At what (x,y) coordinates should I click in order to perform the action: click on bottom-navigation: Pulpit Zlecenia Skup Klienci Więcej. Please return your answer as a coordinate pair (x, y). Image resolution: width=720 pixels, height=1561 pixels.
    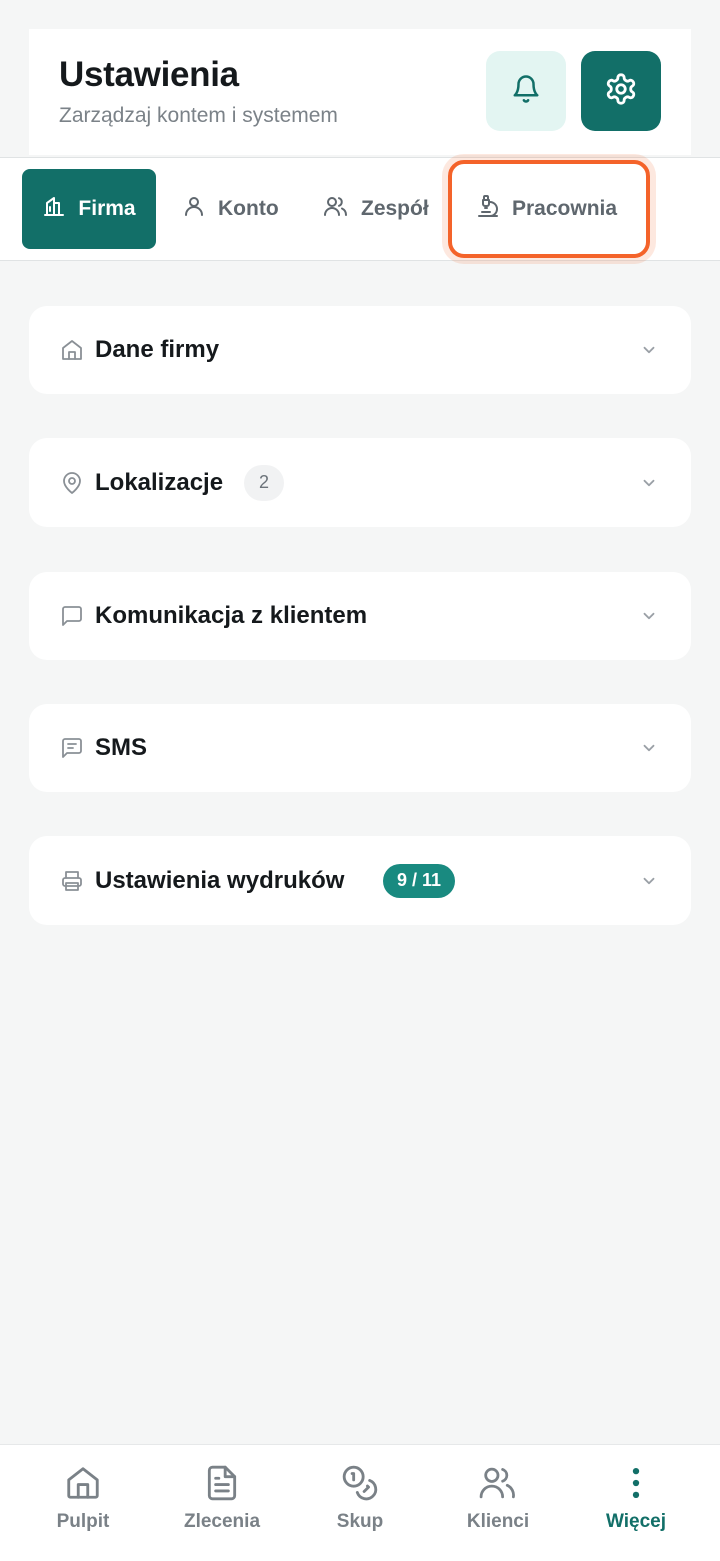
    Looking at the image, I should click on (360, 1502).